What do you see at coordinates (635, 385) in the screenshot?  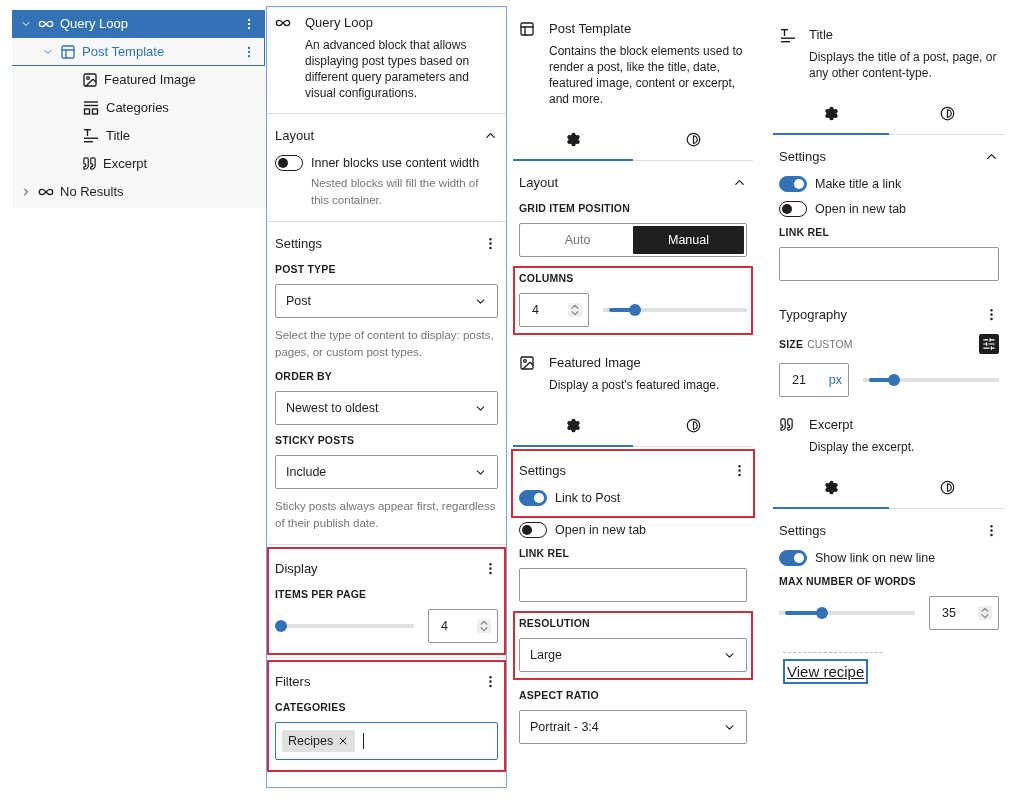 I see `block-description: Display a post's featured image.` at bounding box center [635, 385].